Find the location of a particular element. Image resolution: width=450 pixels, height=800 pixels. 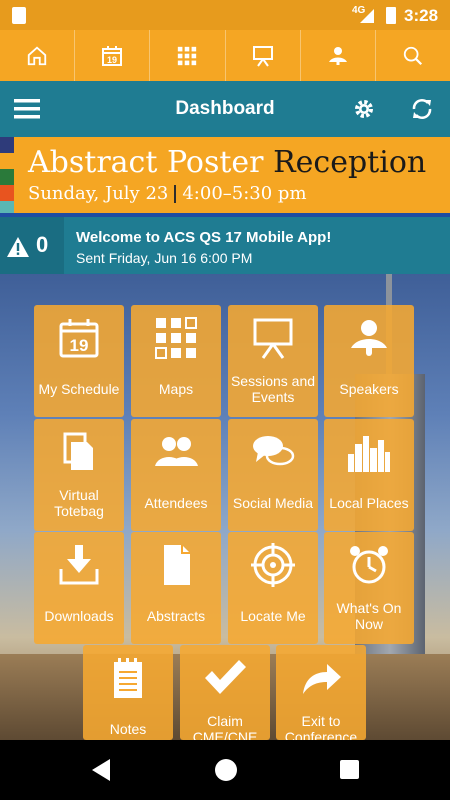

tile-maps: Maps is located at coordinates (176, 361).